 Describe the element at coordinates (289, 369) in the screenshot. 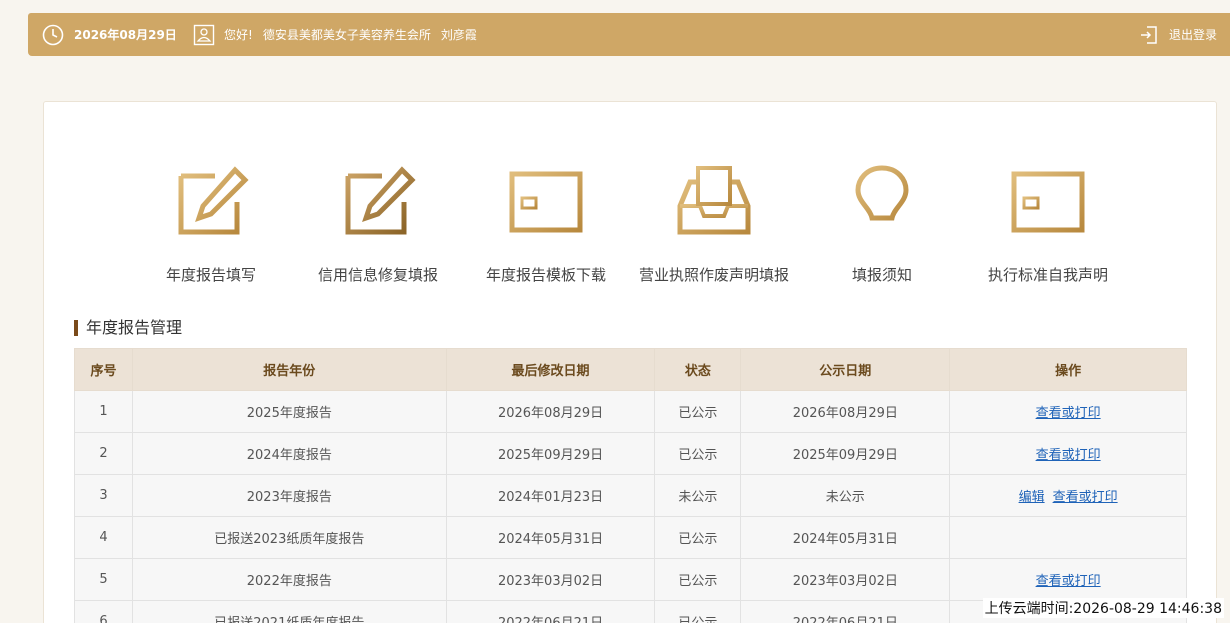

I see `header-year: 报告年份` at that location.